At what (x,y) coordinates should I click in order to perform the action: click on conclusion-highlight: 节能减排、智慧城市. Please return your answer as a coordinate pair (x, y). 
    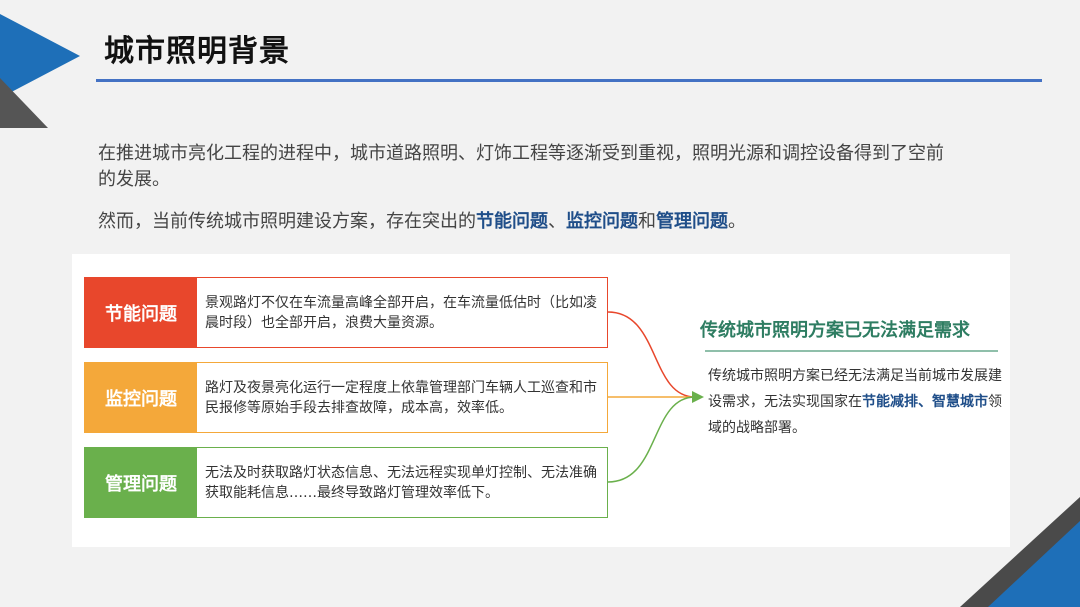
    Looking at the image, I should click on (925, 402).